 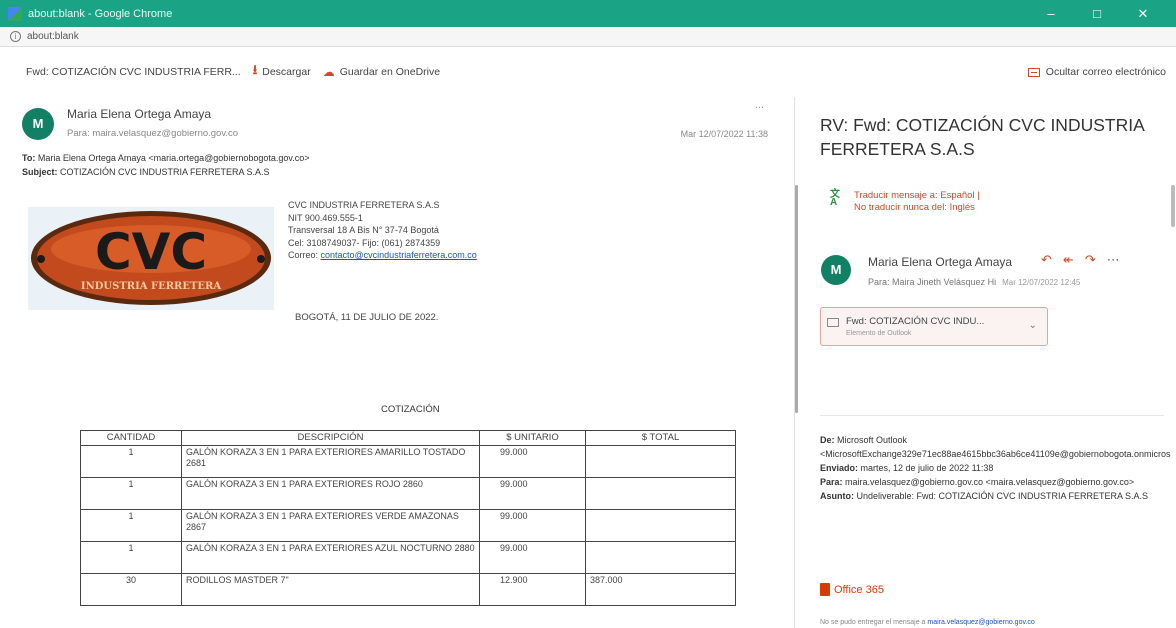 What do you see at coordinates (1119, 259) in the screenshot?
I see `more-actions-icon: ⋯` at bounding box center [1119, 259].